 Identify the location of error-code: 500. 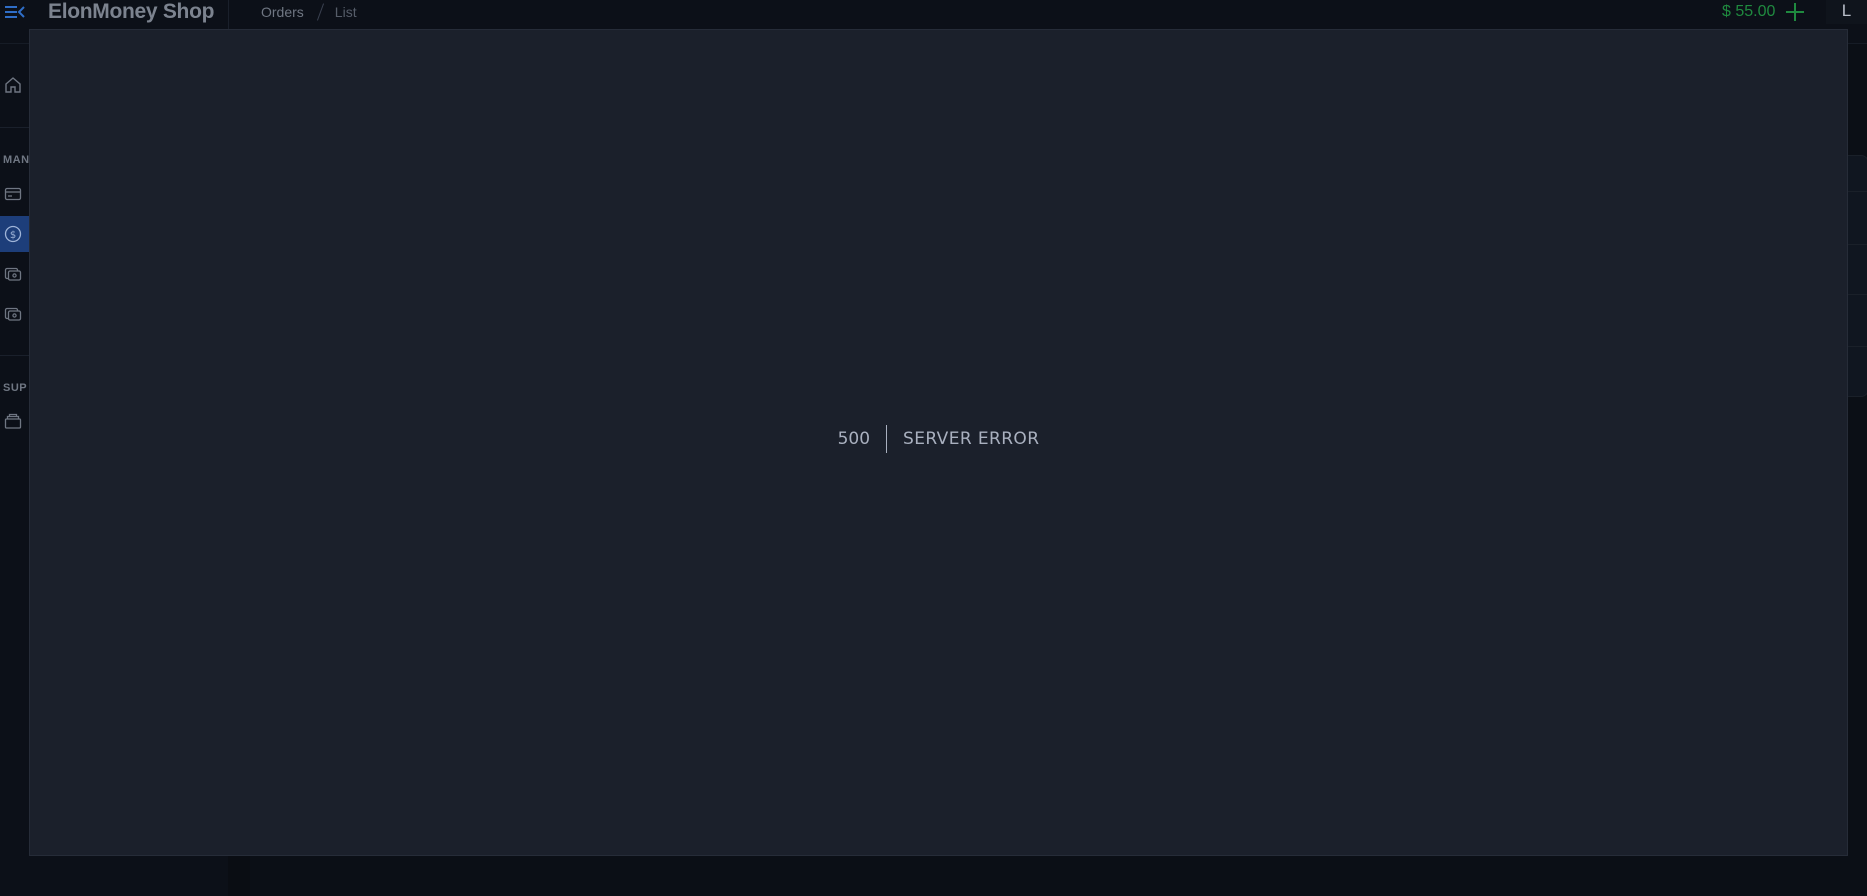
(863, 438).